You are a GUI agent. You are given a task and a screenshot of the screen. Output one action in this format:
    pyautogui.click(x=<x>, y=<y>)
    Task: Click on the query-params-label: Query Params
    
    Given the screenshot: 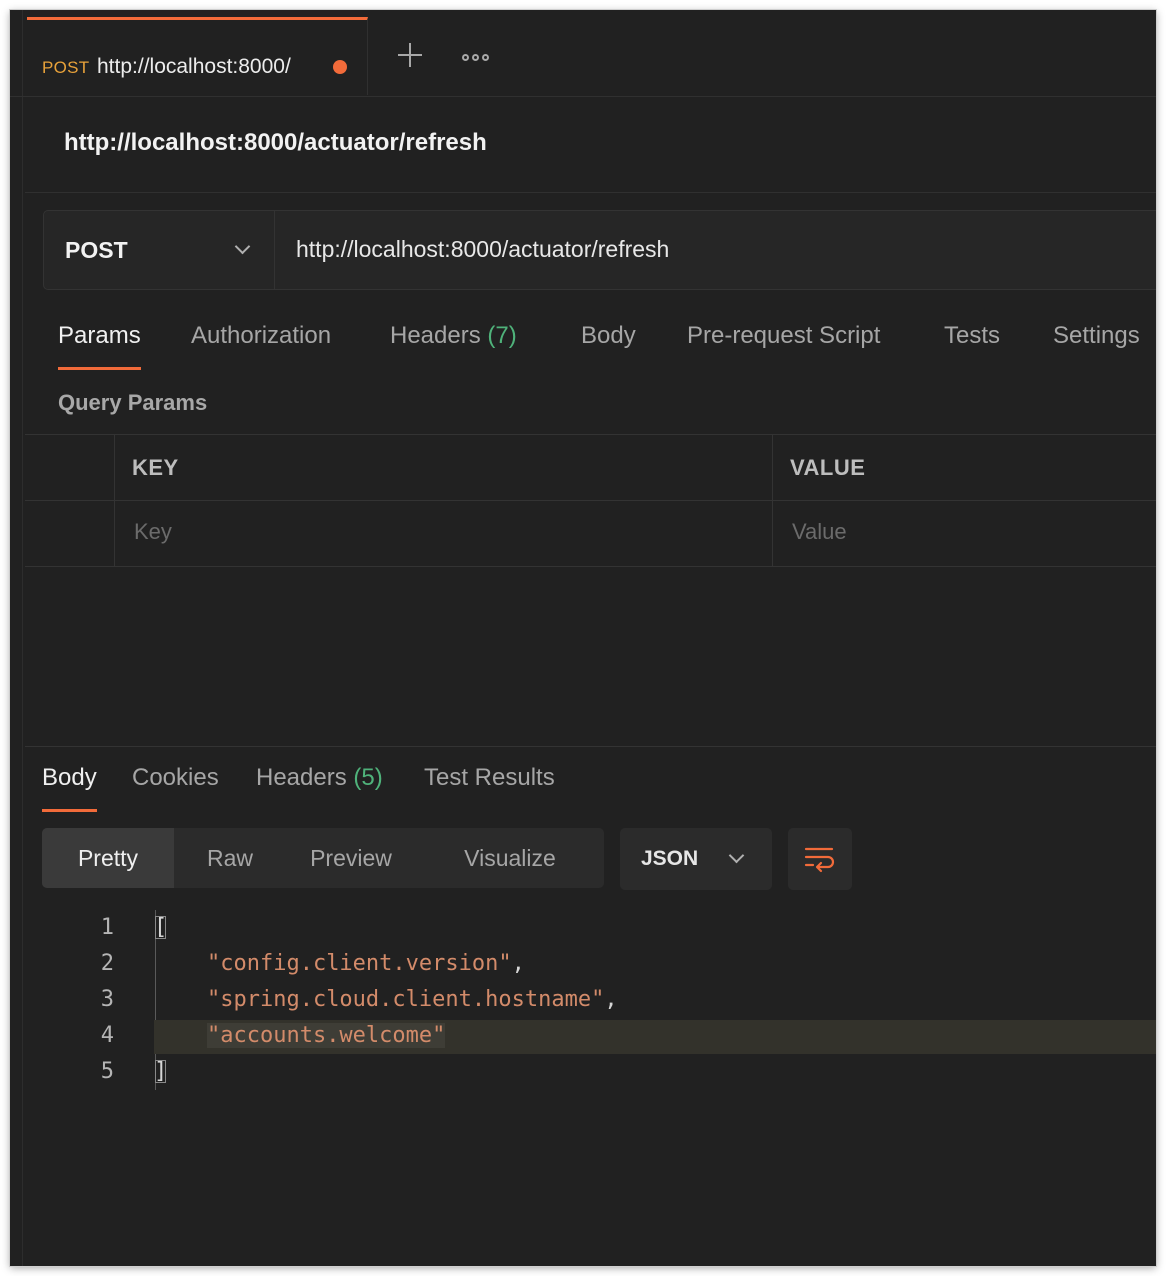 What is the action you would take?
    pyautogui.click(x=133, y=402)
    